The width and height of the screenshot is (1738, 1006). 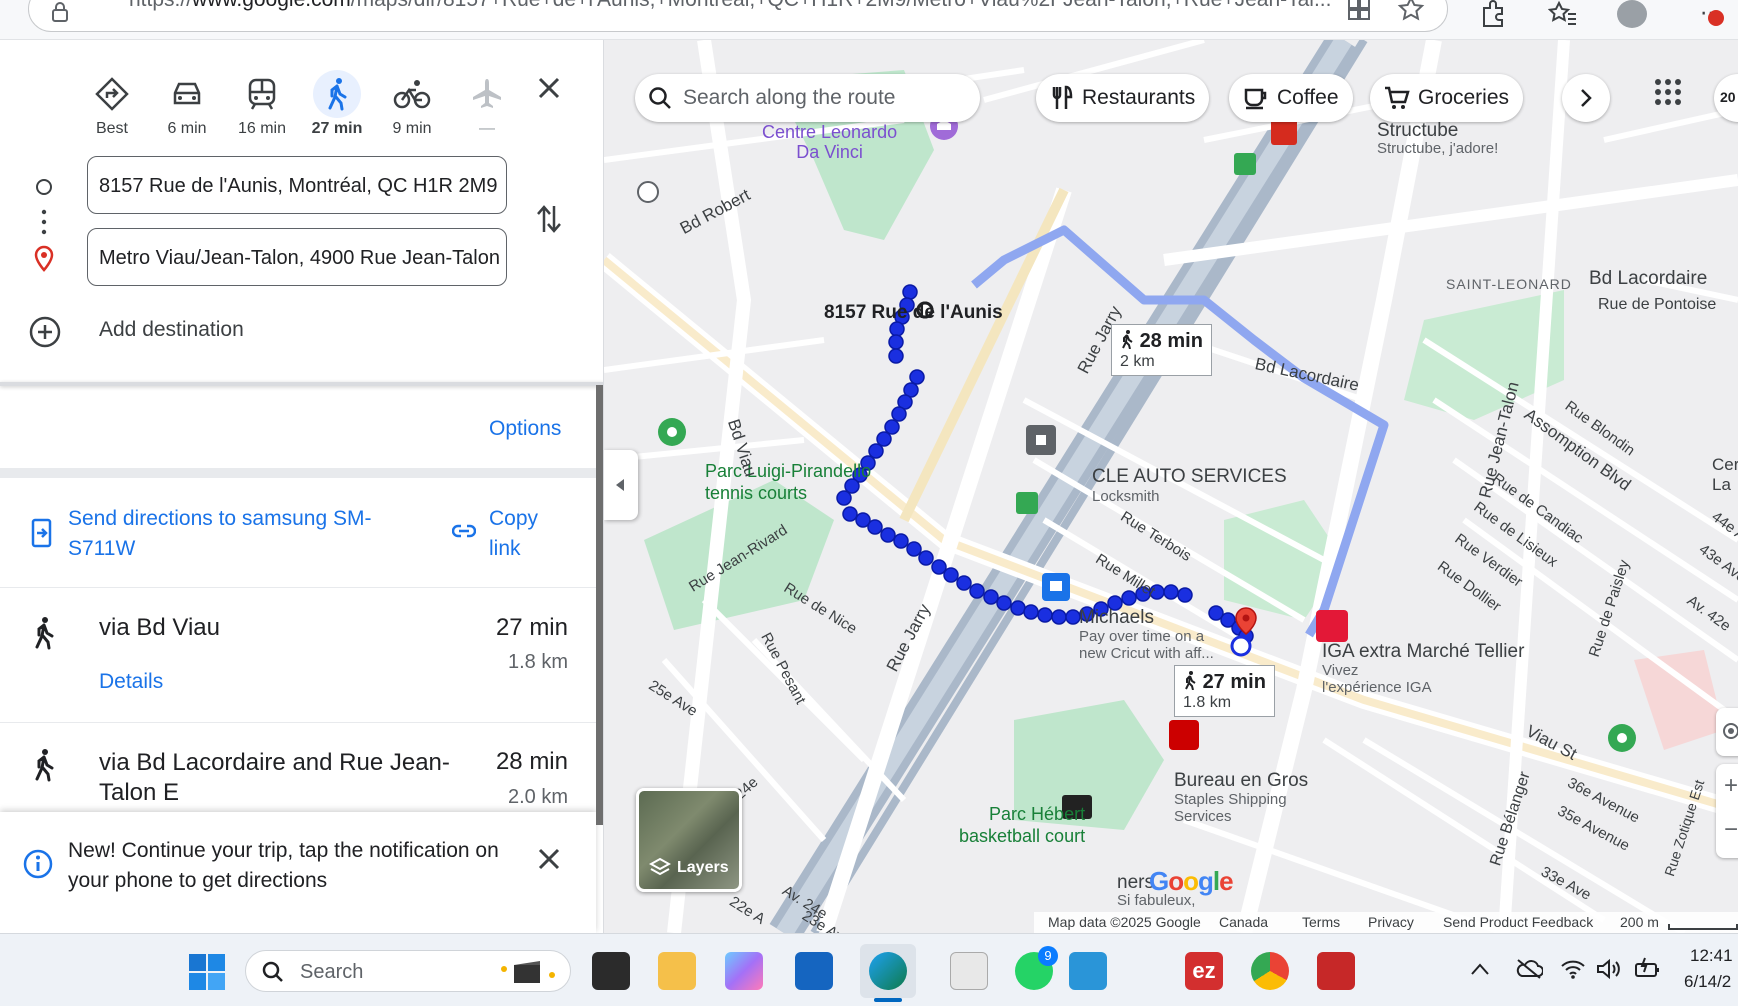 I want to click on poi-bureau-en-gros: Bureau en Gros, so click(x=1241, y=781).